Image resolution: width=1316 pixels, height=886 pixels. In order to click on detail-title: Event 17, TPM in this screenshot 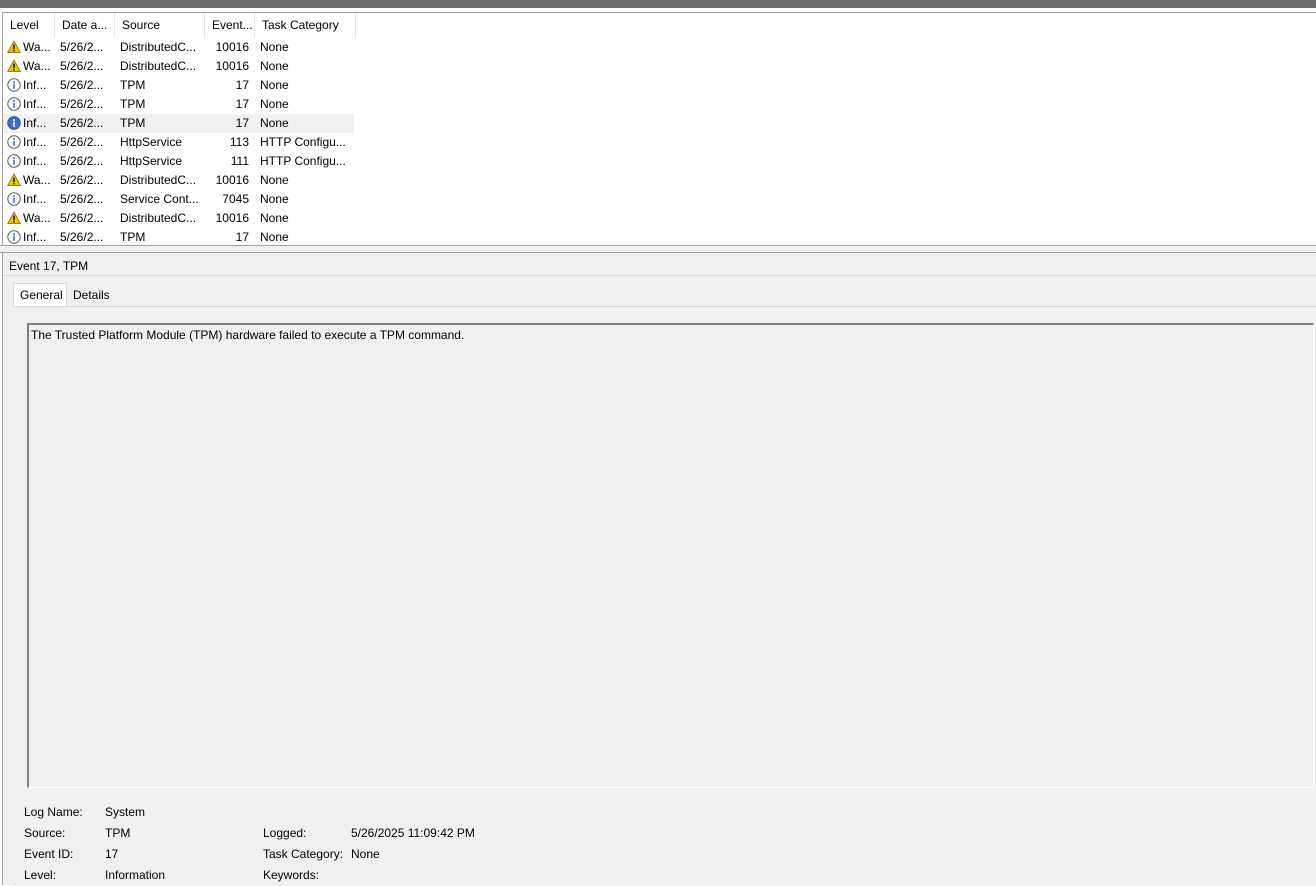, I will do `click(49, 266)`.